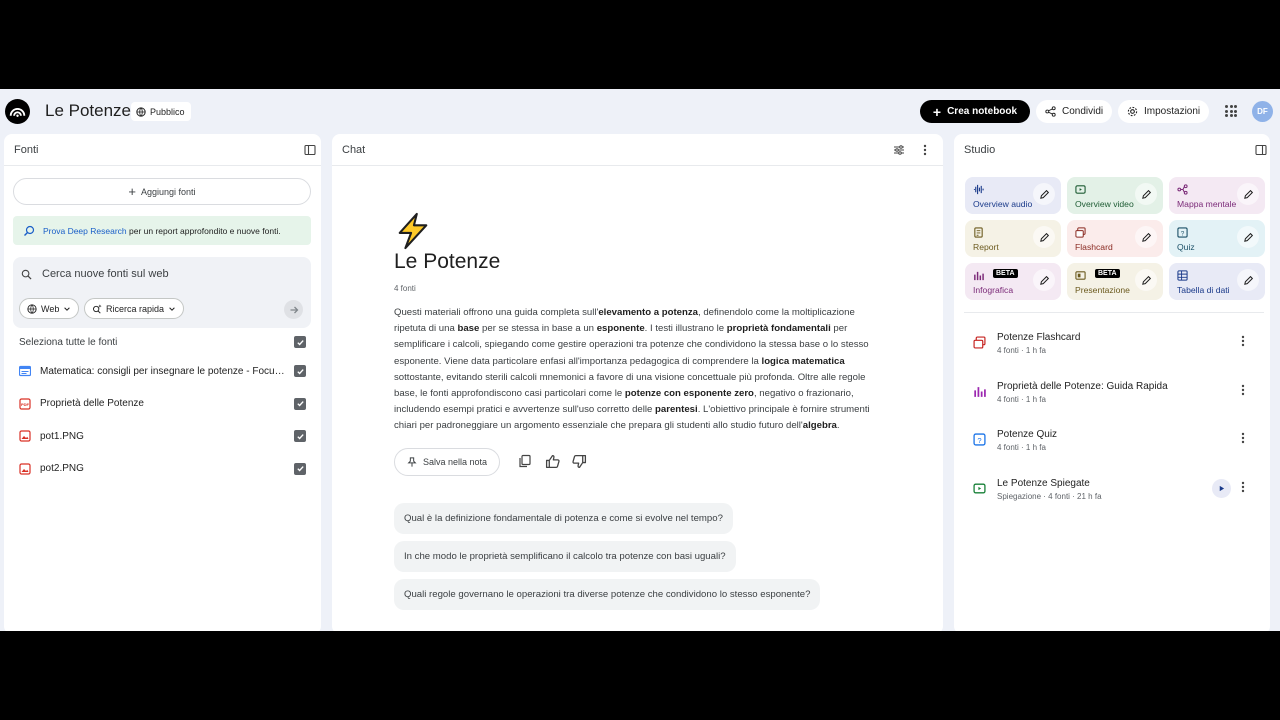 The height and width of the screenshot is (720, 1280). I want to click on notebook-title: Le Potenze, so click(88, 111).